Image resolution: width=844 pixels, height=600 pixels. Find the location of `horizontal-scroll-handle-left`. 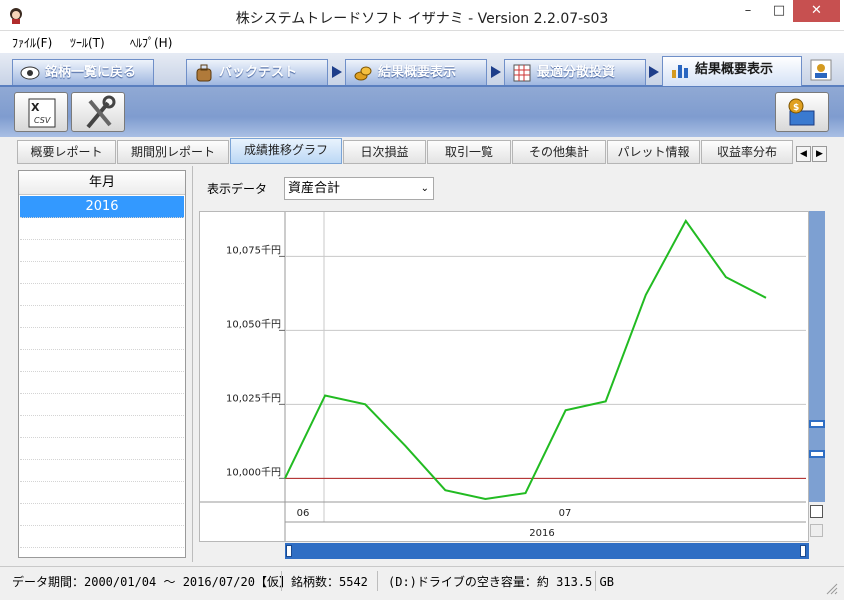

horizontal-scroll-handle-left is located at coordinates (289, 551).